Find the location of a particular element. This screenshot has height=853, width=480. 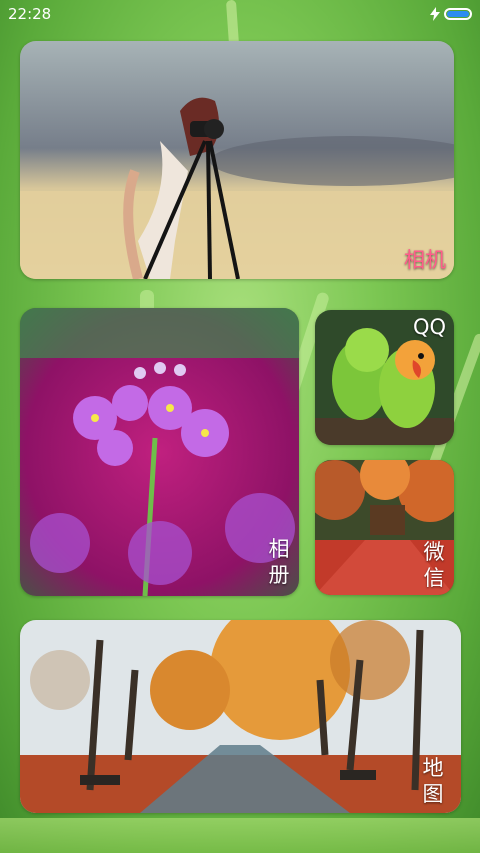

battery-level is located at coordinates (458, 14).